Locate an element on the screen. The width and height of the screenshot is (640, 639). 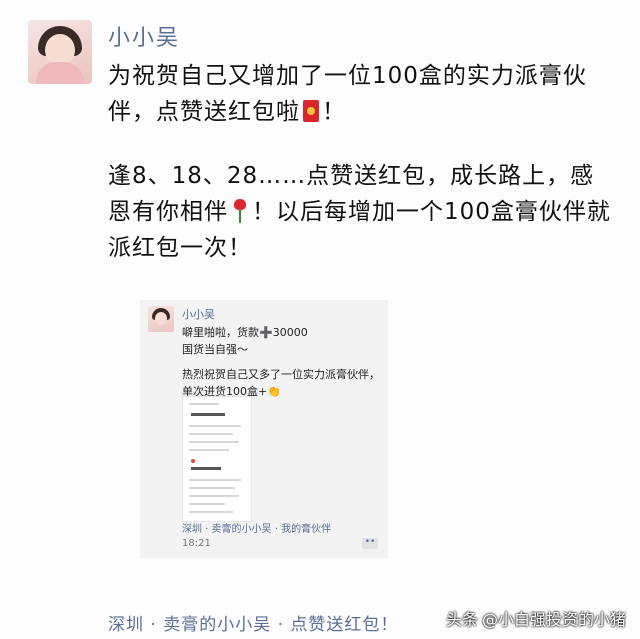
embedded-location: 深圳 · 卖膏的小小吴 · 我的膏伙伴 is located at coordinates (256, 527).